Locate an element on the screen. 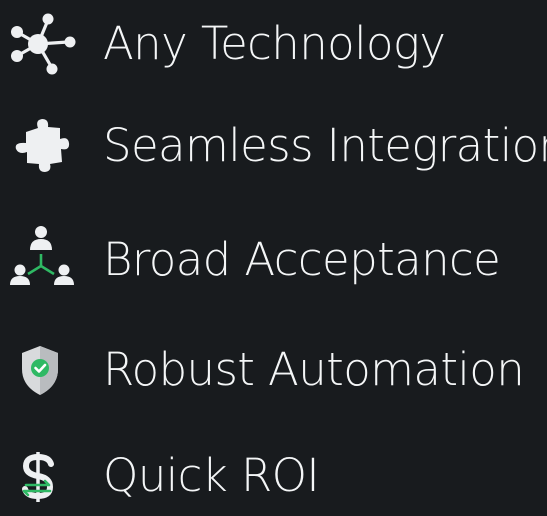 Image resolution: width=547 pixels, height=516 pixels. feature-label: Quick ROI is located at coordinates (211, 475).